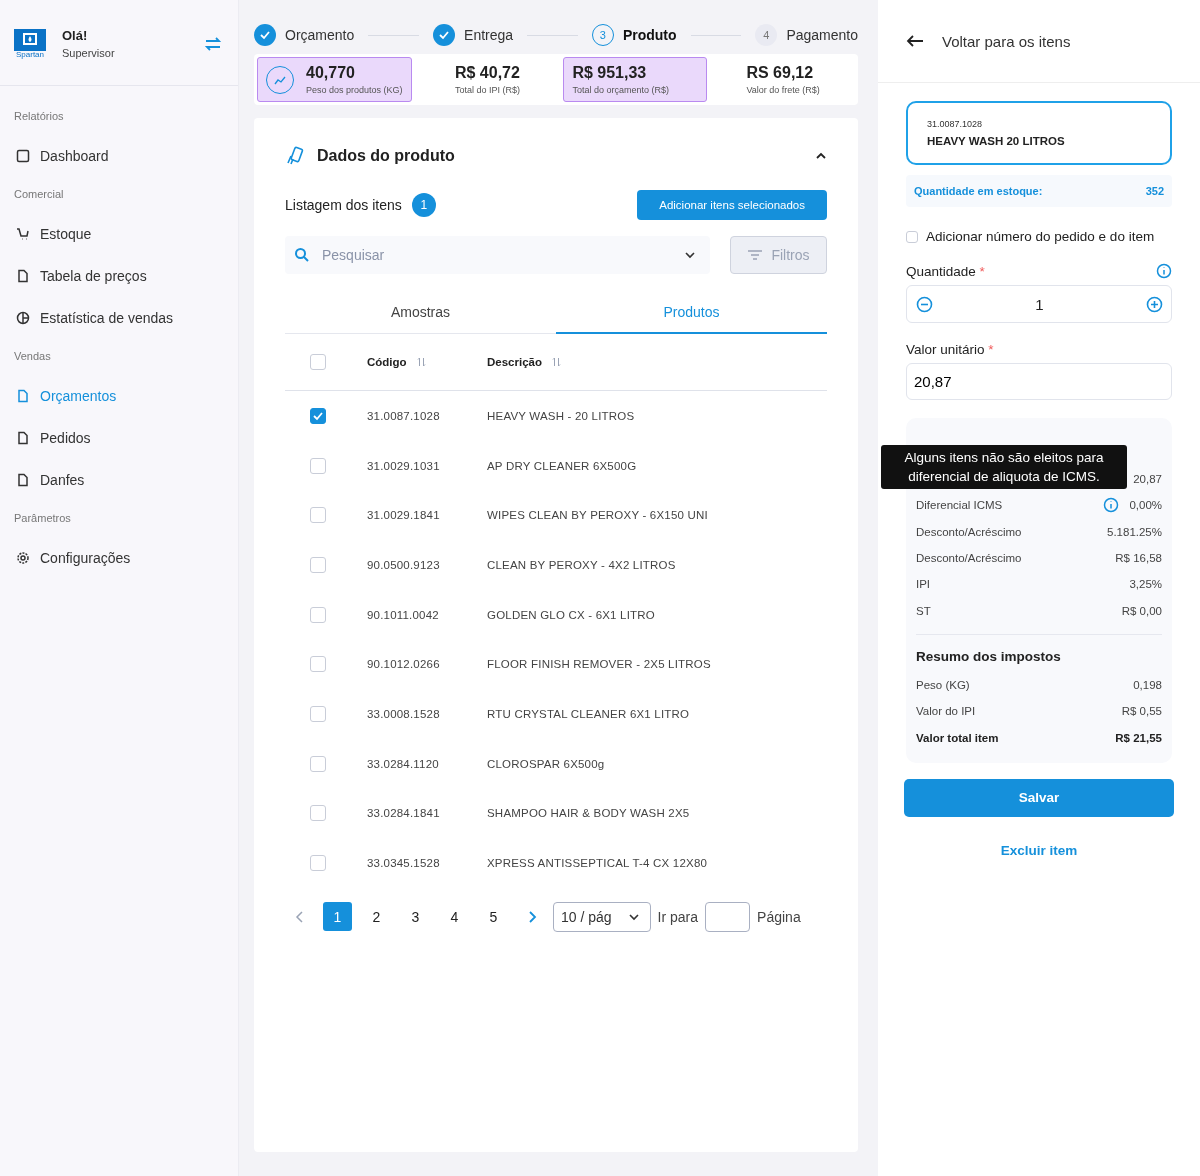 The width and height of the screenshot is (1200, 1176). I want to click on page-label: Página, so click(779, 916).